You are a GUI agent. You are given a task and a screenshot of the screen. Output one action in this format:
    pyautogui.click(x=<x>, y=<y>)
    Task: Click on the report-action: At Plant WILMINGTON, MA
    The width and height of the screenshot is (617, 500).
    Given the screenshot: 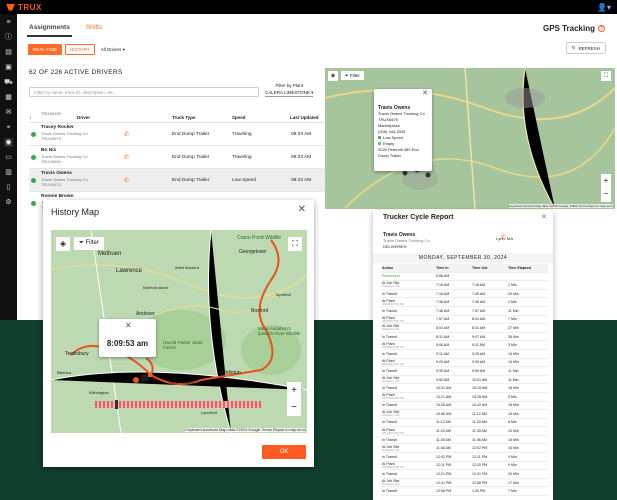 What is the action you would take?
    pyautogui.click(x=409, y=396)
    